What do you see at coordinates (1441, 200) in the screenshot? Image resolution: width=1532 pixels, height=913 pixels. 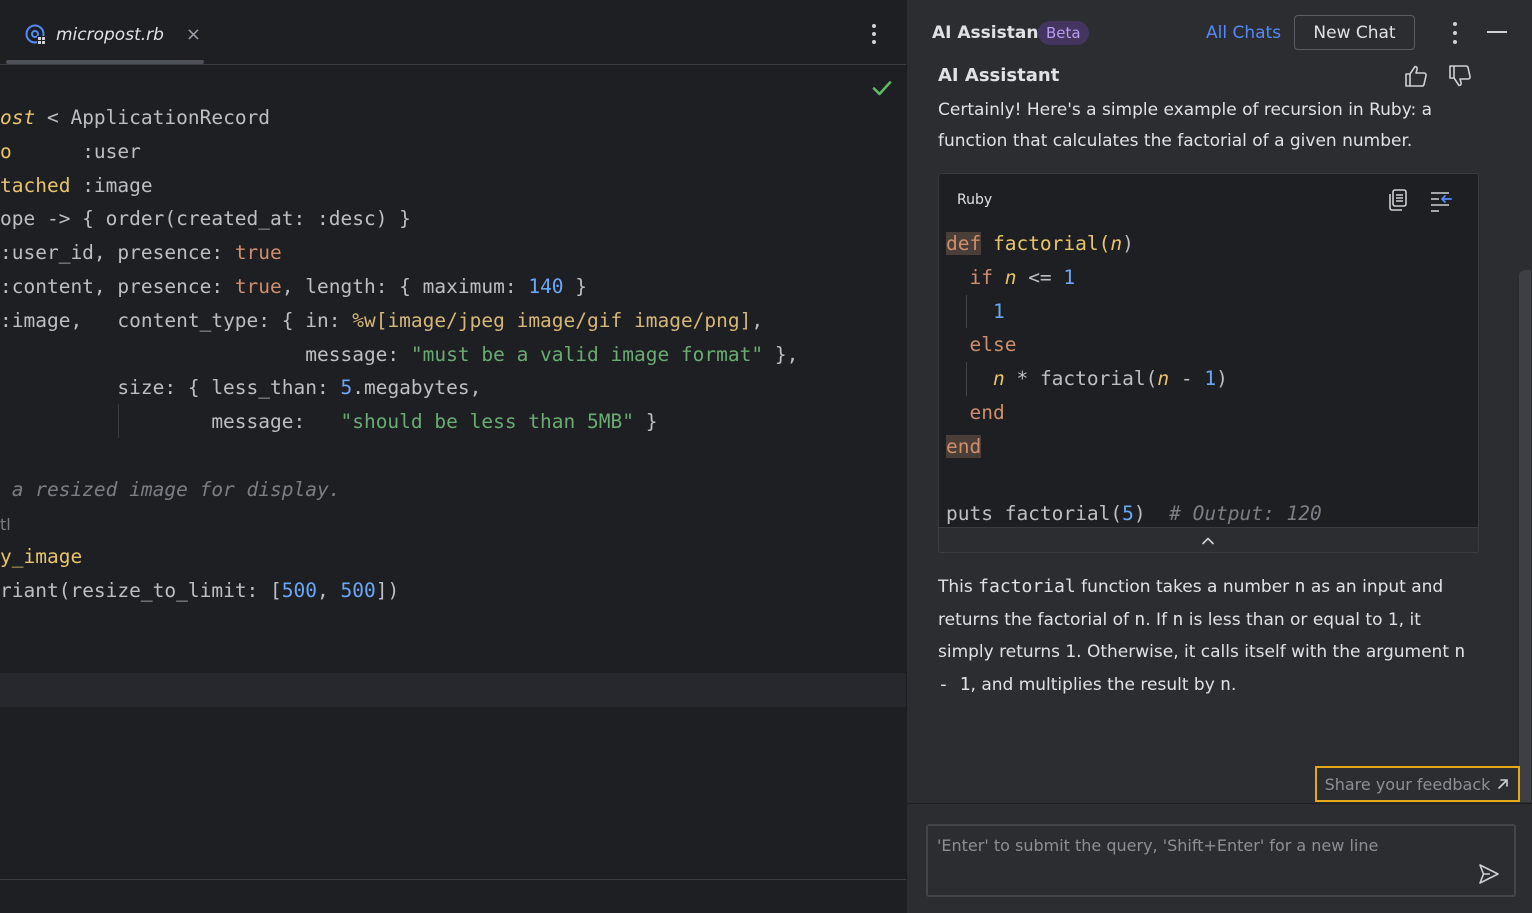 I see `insert-snippet-icon` at bounding box center [1441, 200].